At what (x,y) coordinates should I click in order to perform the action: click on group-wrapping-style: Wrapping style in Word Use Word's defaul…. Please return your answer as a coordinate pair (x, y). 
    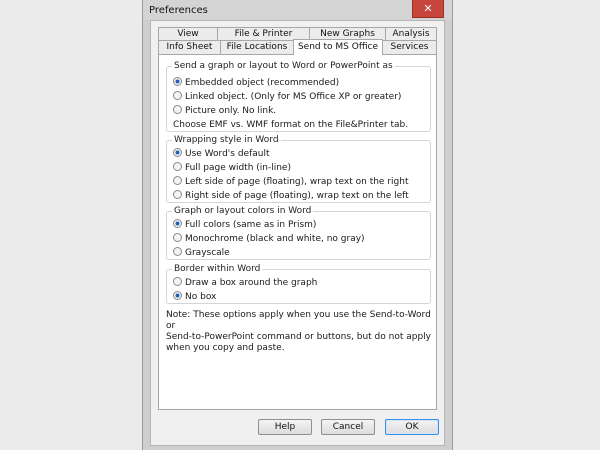
    Looking at the image, I should click on (298, 169).